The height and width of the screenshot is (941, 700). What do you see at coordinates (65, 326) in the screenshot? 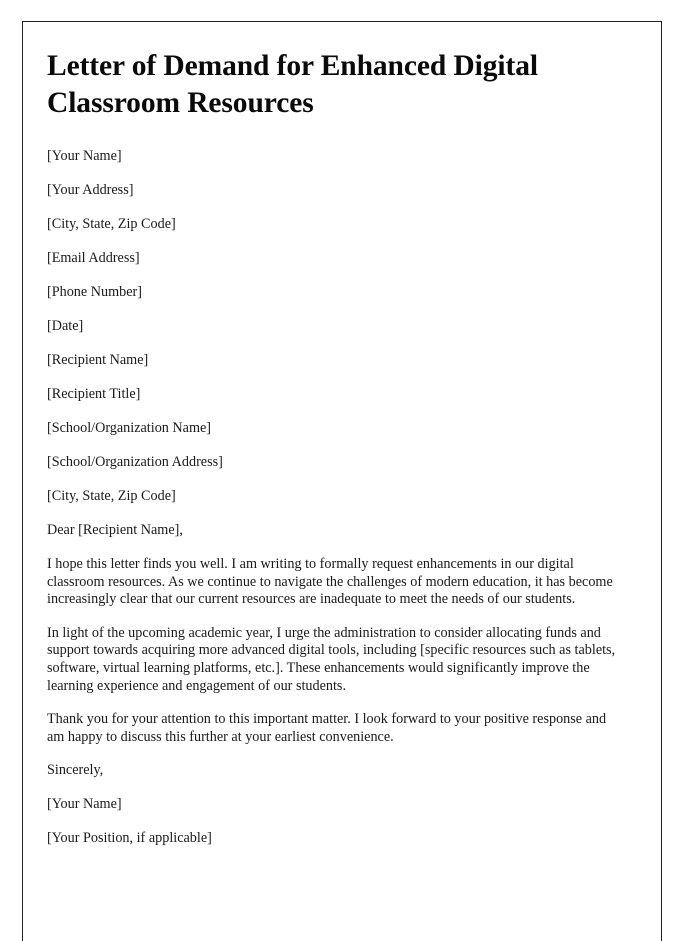
I see `date-field: [Date]` at bounding box center [65, 326].